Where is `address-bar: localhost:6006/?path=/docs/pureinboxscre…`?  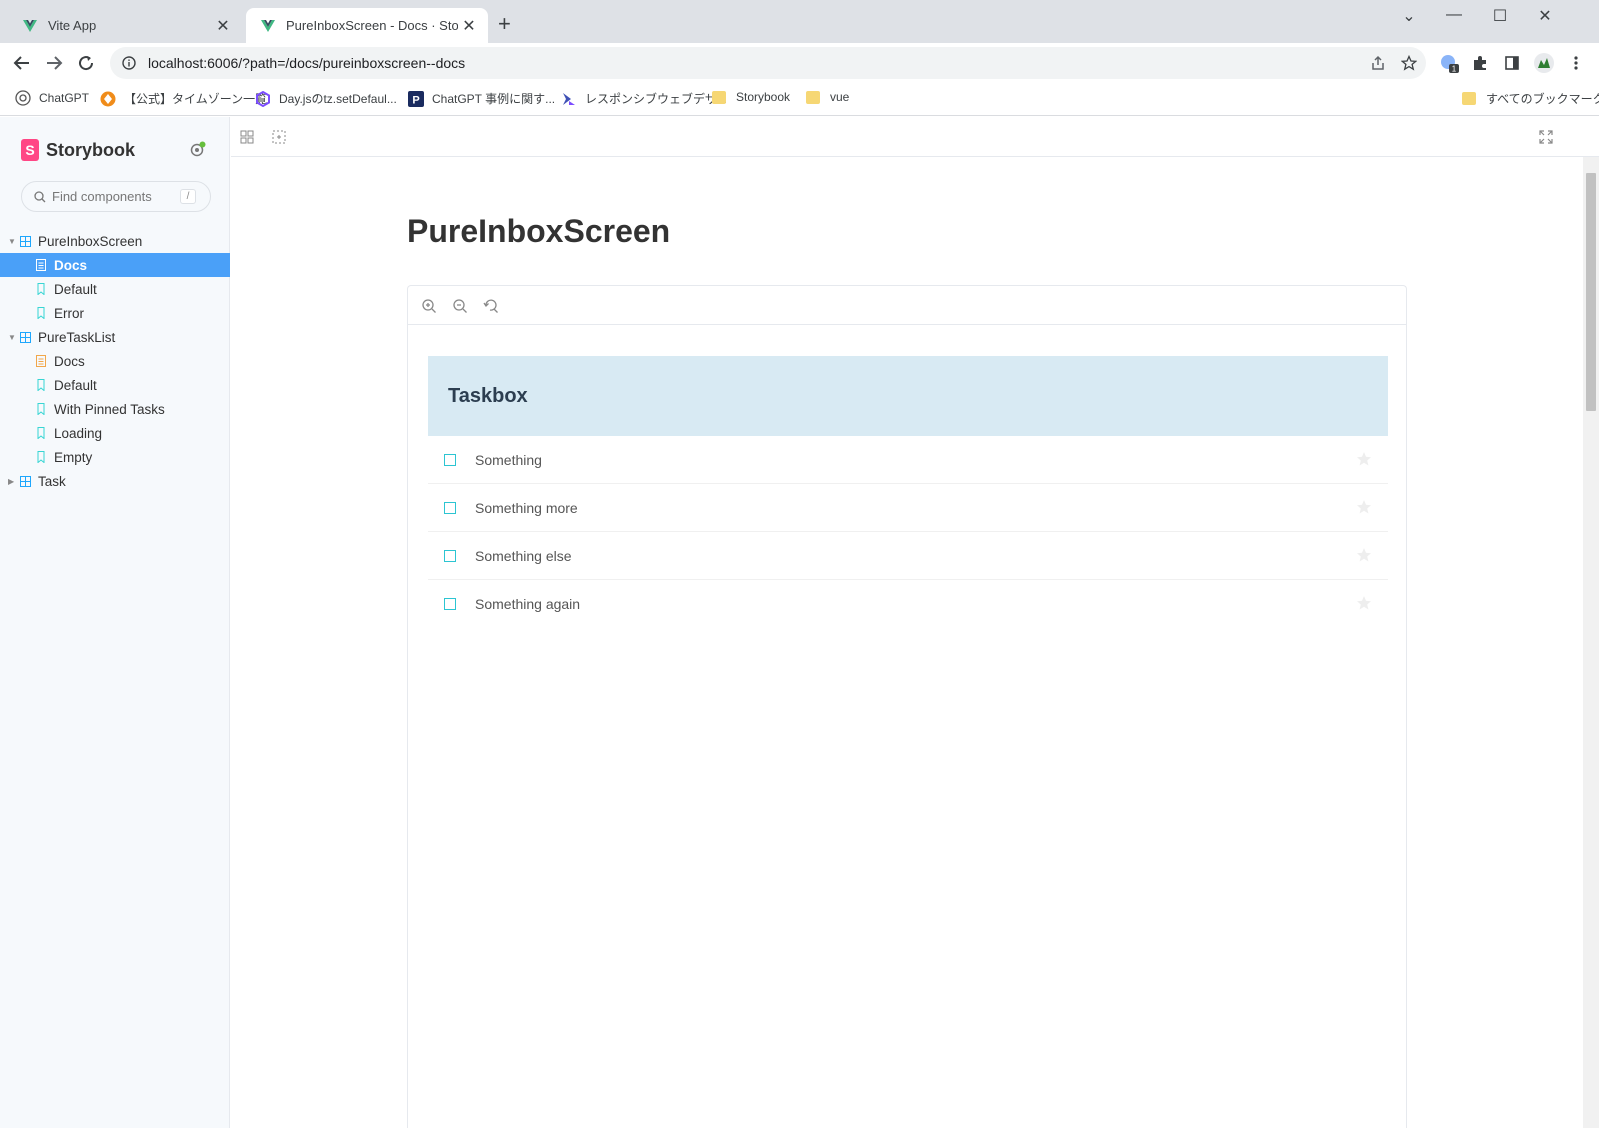
address-bar: localhost:6006/?path=/docs/pureinboxscre… is located at coordinates (768, 63).